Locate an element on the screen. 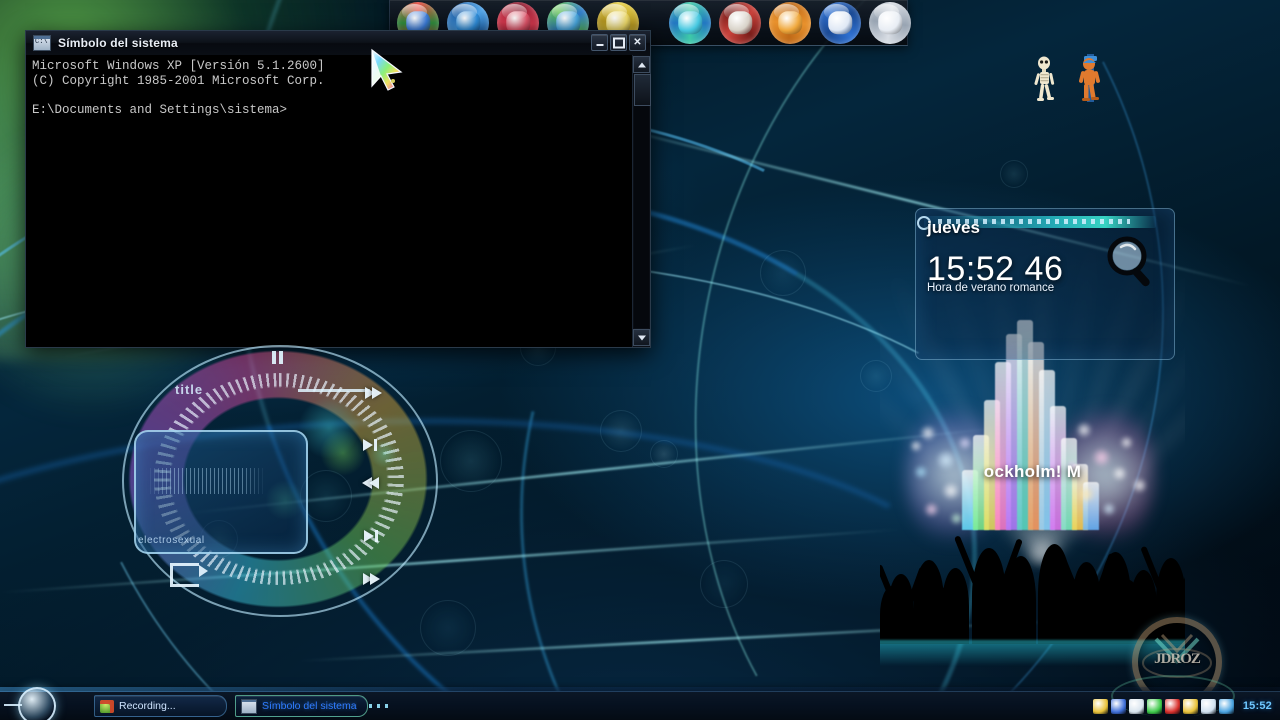  tray-icon-list is located at coordinates (1163, 706).